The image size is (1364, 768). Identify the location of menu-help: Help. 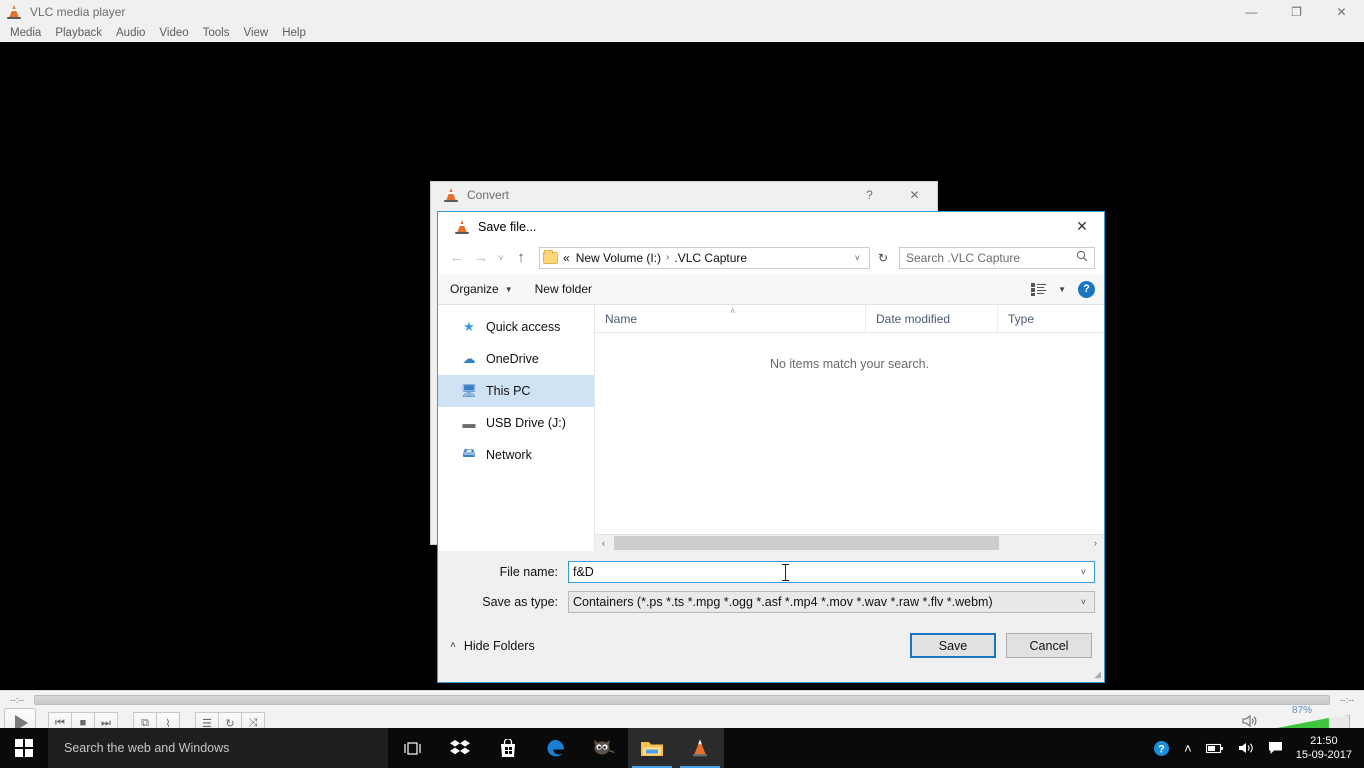
(294, 33).